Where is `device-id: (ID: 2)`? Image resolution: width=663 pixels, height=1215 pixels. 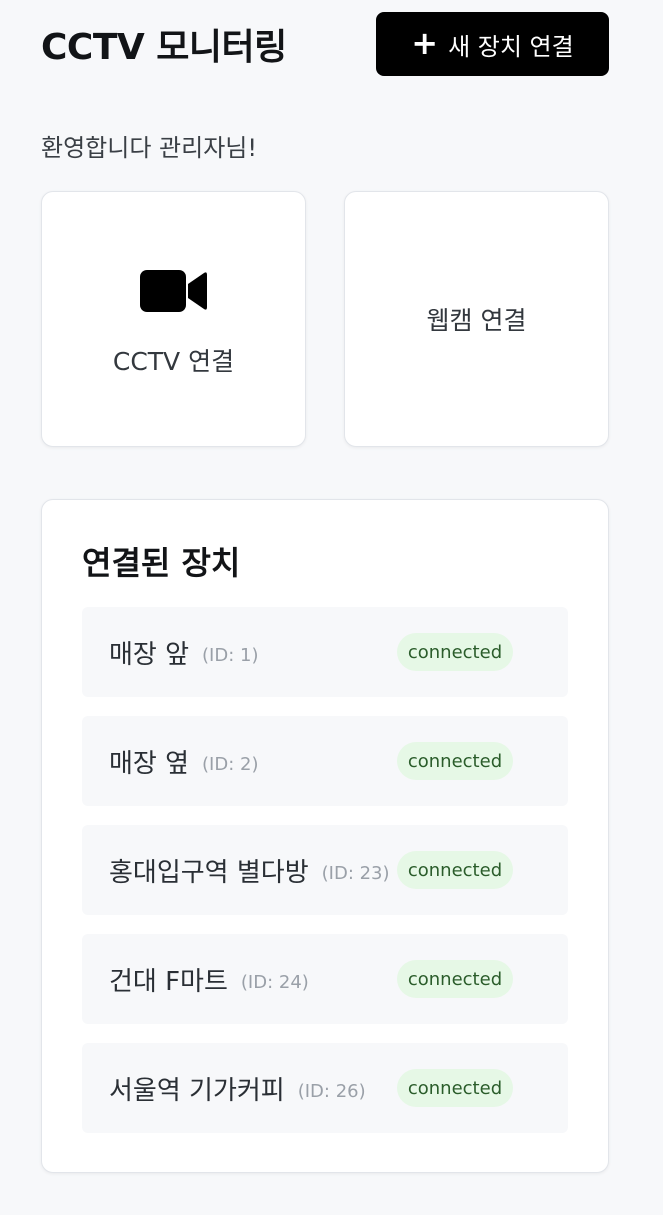 device-id: (ID: 2) is located at coordinates (230, 764).